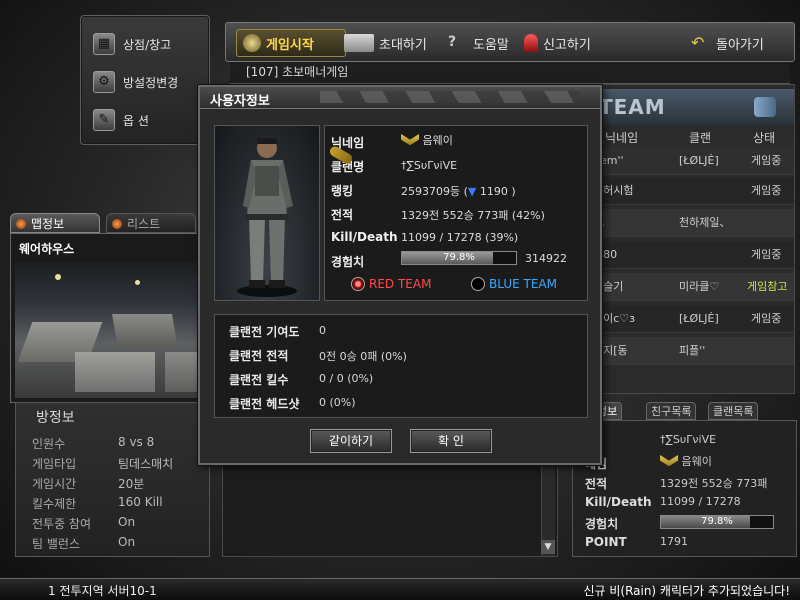 This screenshot has width=800, height=600. I want to click on chat-panel: ▼, so click(390, 511).